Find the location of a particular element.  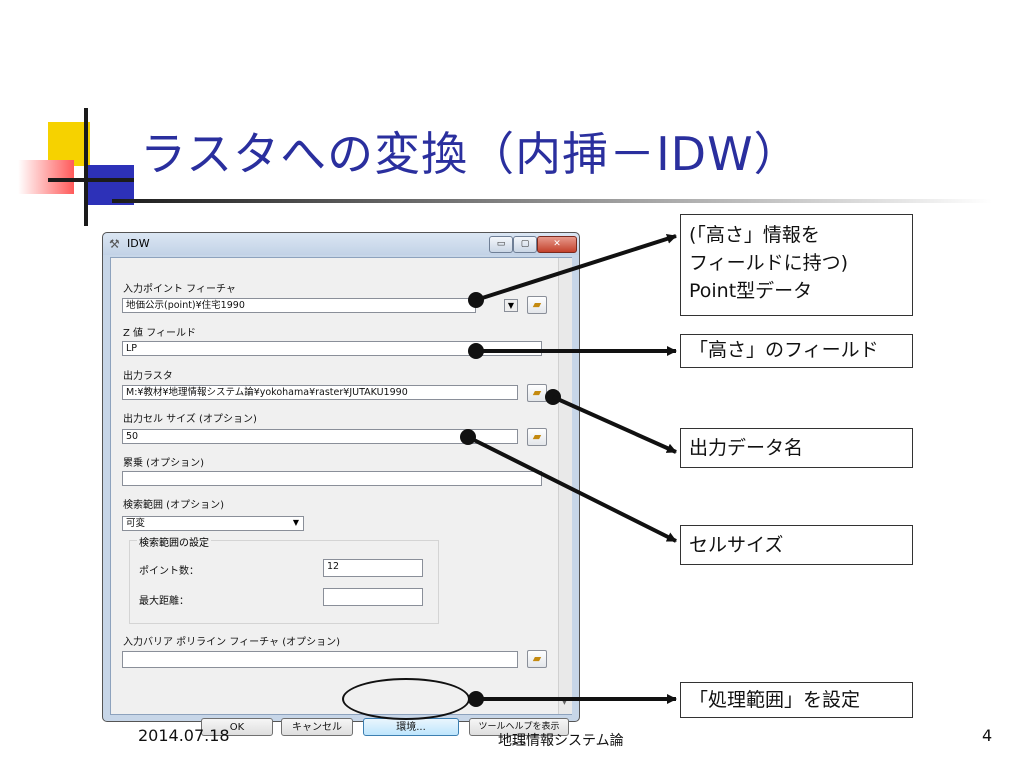

callout-height-info-line3: Point型データ is located at coordinates (751, 291).